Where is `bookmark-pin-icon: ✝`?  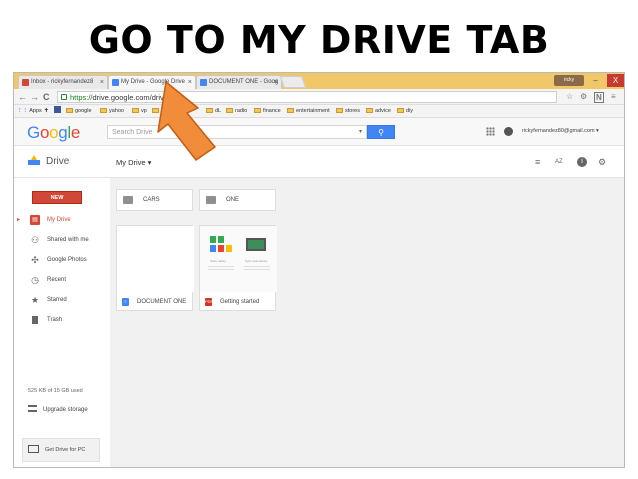
bookmark-pin-icon: ✝ is located at coordinates (46, 111).